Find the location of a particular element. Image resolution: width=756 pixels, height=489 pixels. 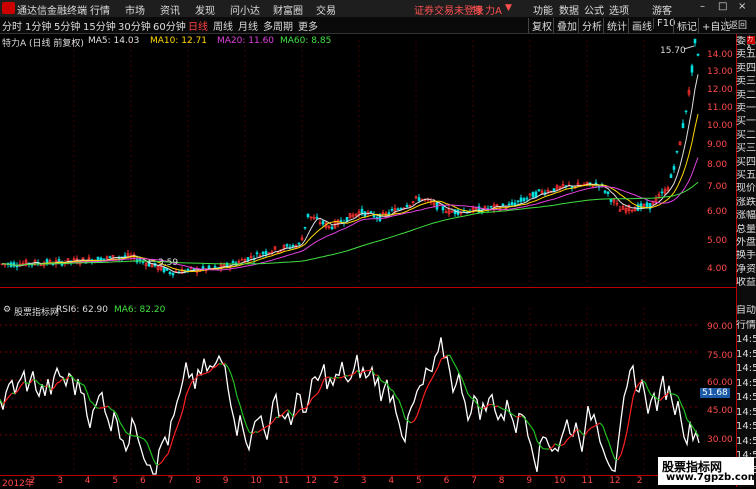

period-tab-active: 日线 is located at coordinates (198, 25).